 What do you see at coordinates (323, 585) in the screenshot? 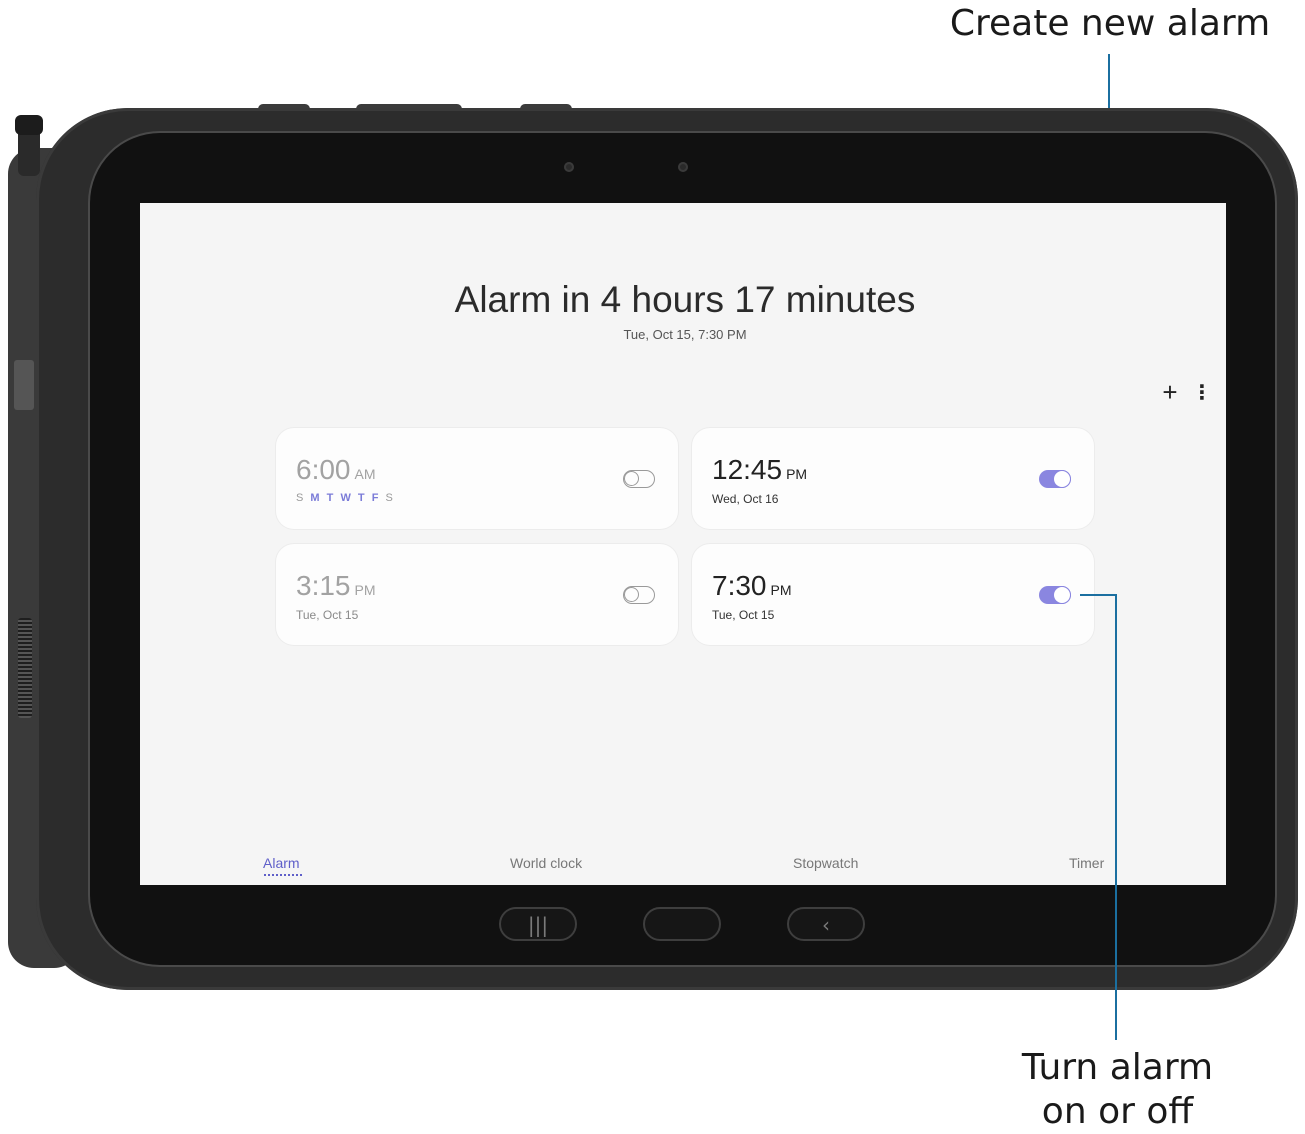
I see `alarm-time-value: 3:15` at bounding box center [323, 585].